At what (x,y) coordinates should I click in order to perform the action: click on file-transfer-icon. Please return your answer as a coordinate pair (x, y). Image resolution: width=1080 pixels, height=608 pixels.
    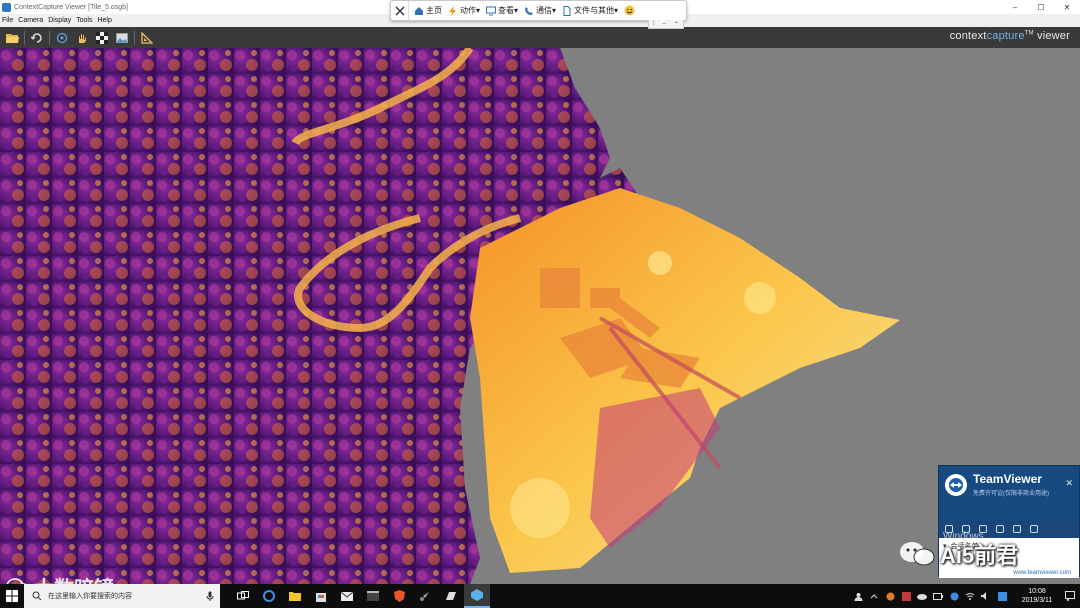
    Looking at the image, I should click on (1000, 529).